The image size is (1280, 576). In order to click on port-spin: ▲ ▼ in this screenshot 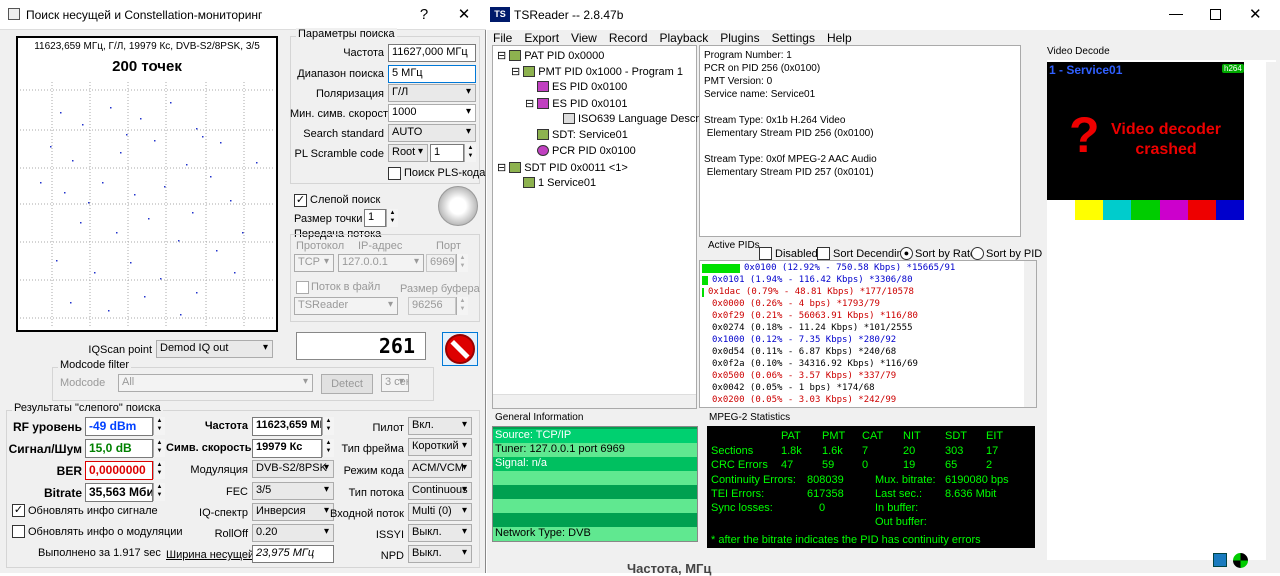, I will do `click(462, 263)`.